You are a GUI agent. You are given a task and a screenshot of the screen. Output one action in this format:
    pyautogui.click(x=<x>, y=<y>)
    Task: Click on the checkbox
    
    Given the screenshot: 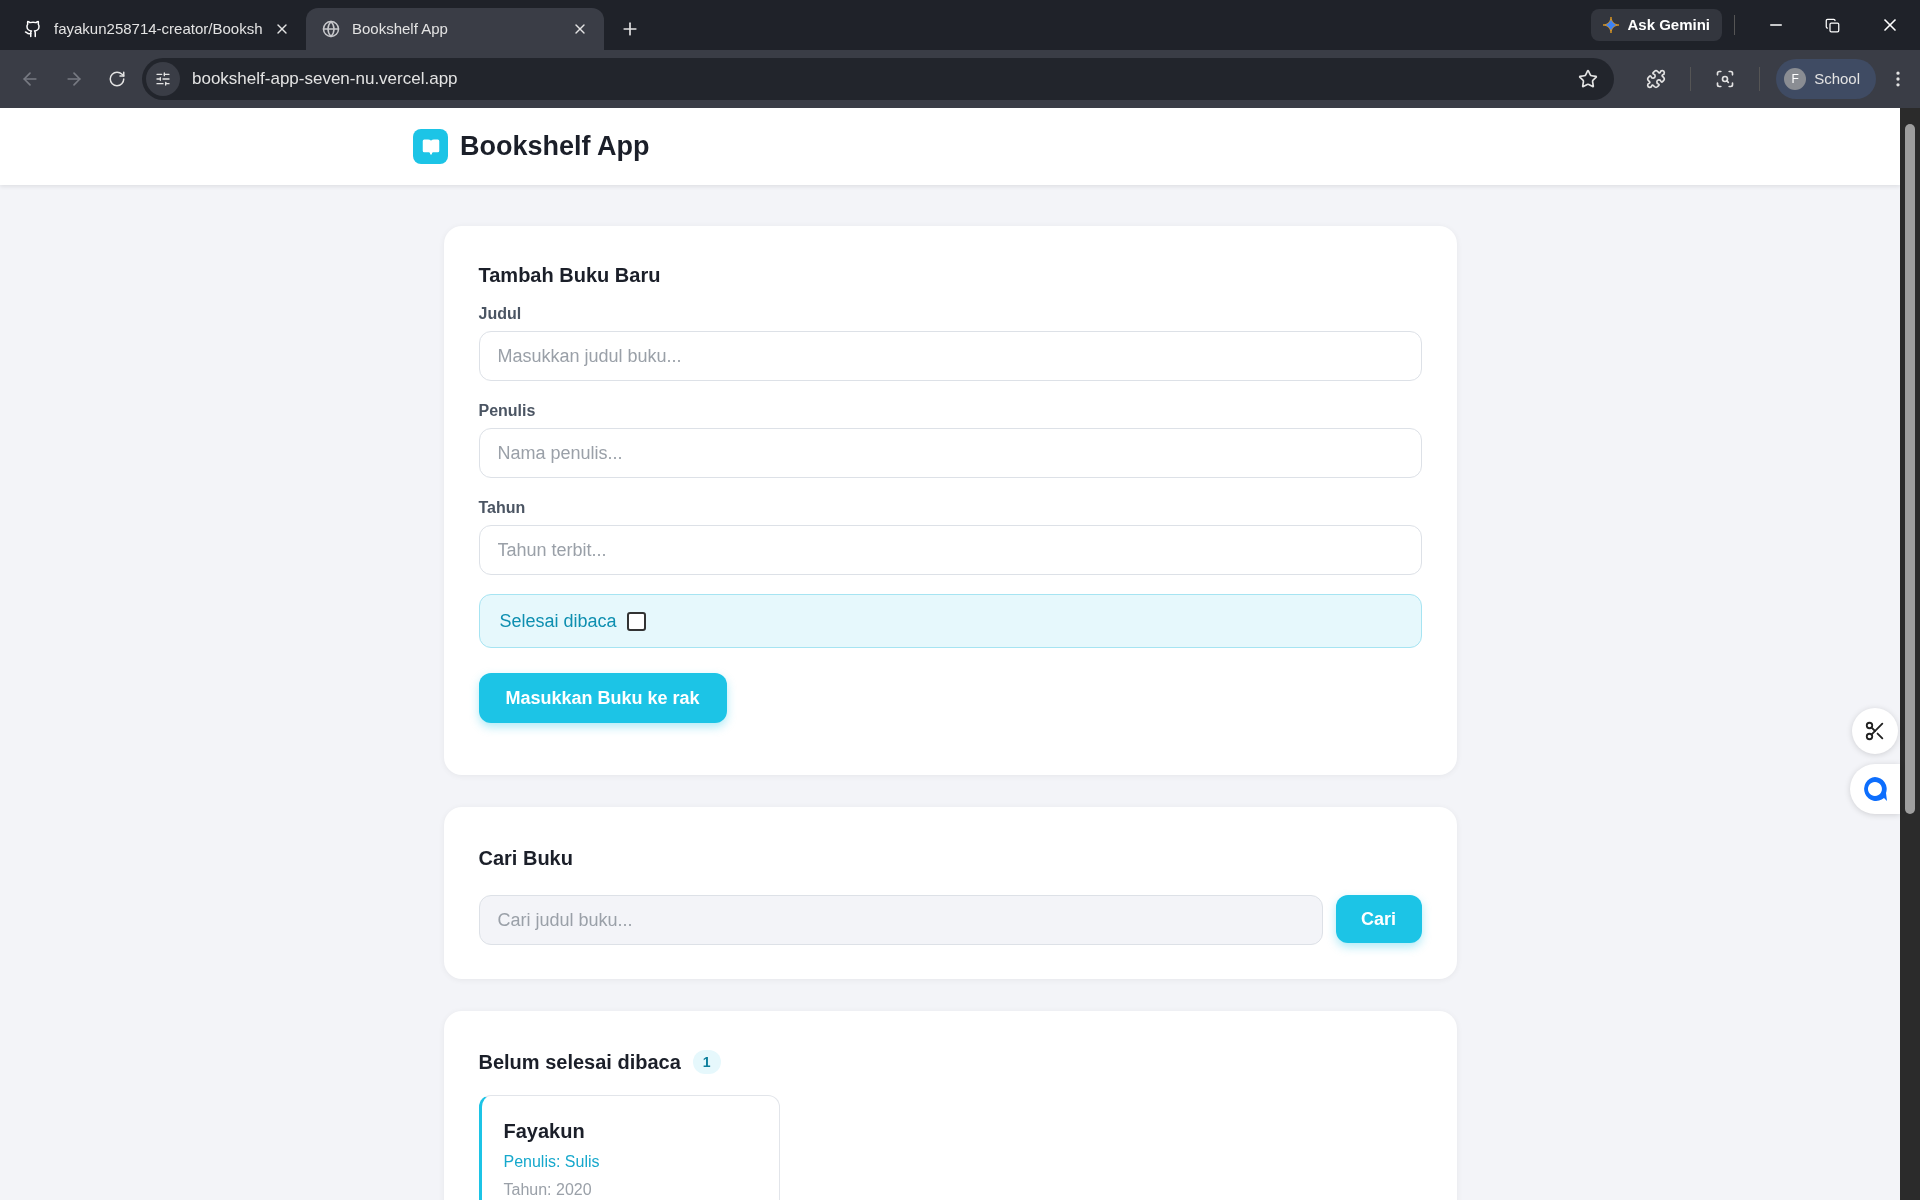 What is the action you would take?
    pyautogui.click(x=636, y=621)
    